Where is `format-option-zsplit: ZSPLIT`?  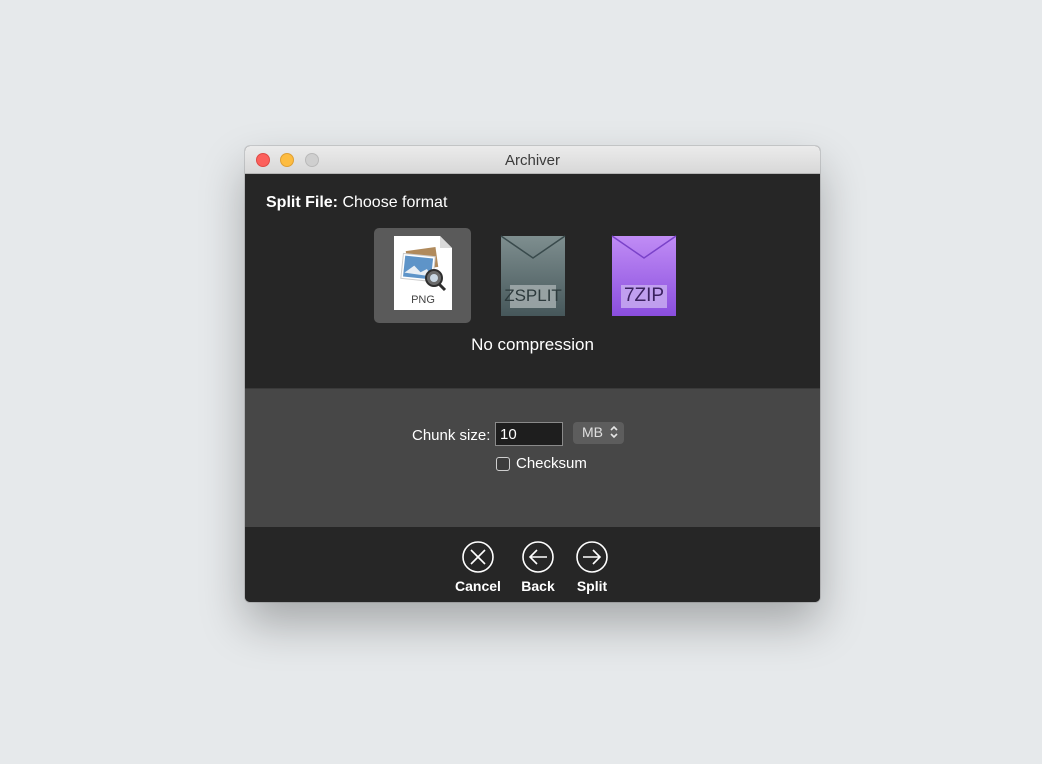 format-option-zsplit: ZSPLIT is located at coordinates (533, 275).